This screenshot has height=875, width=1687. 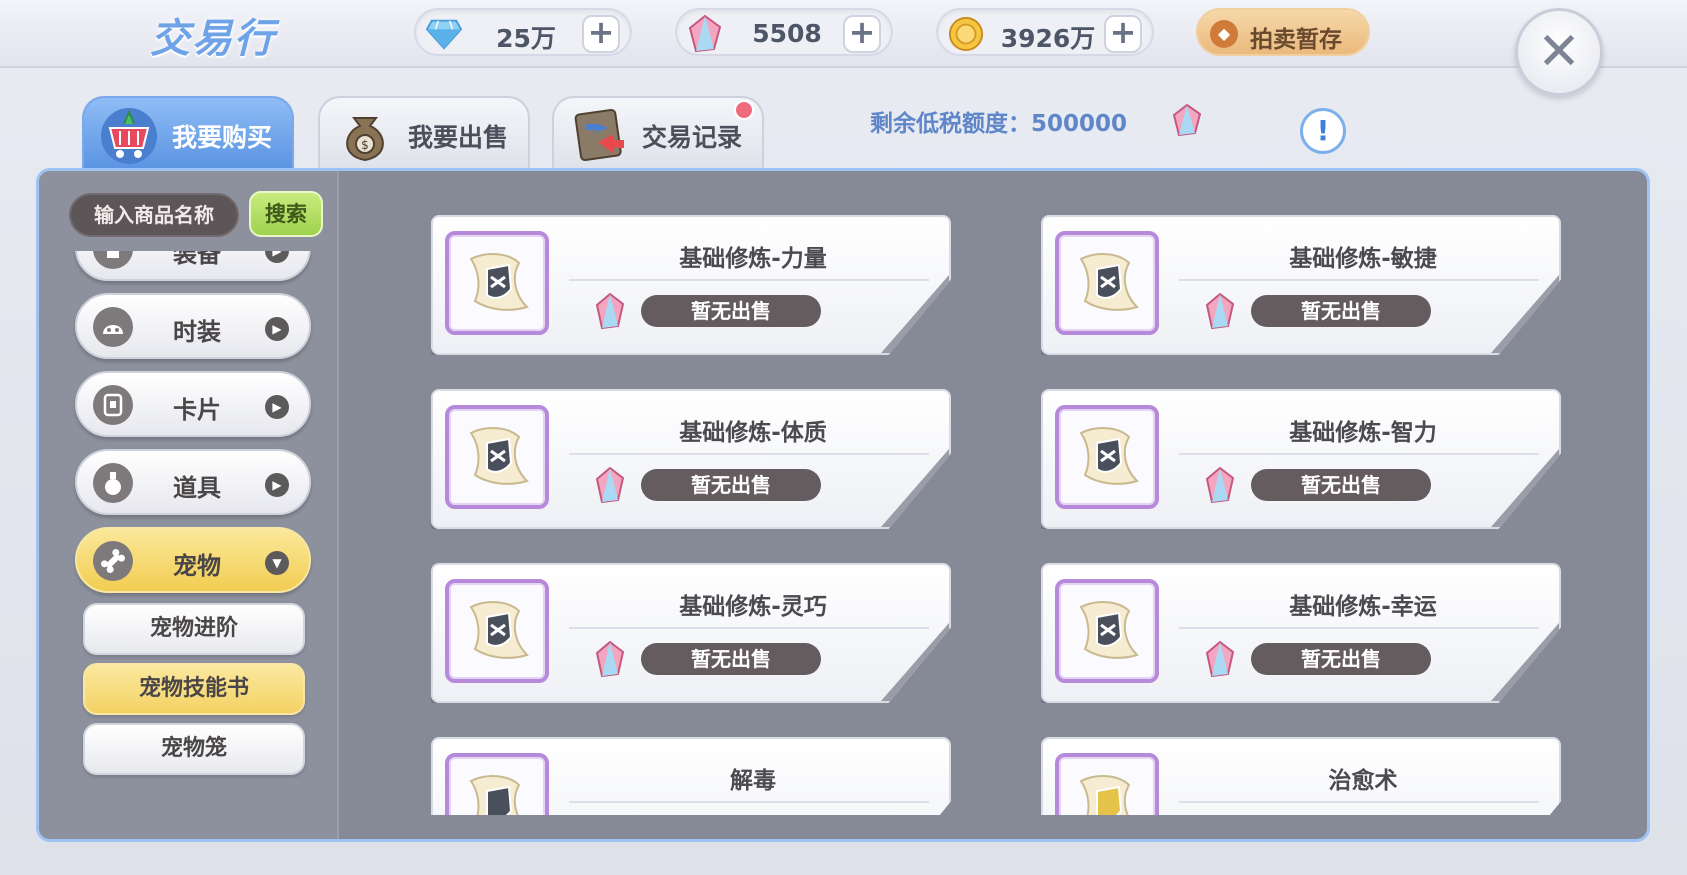 What do you see at coordinates (691, 285) in the screenshot?
I see `item-card: 基础修炼-力量 暂无出售 ★` at bounding box center [691, 285].